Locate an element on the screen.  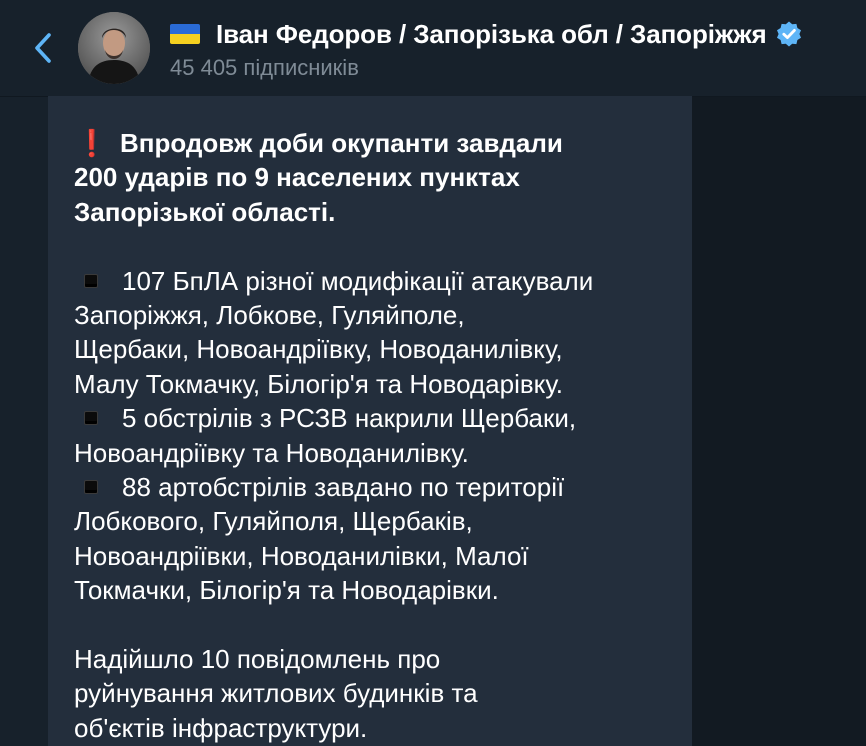
ukraine-flag-icon is located at coordinates (185, 34).